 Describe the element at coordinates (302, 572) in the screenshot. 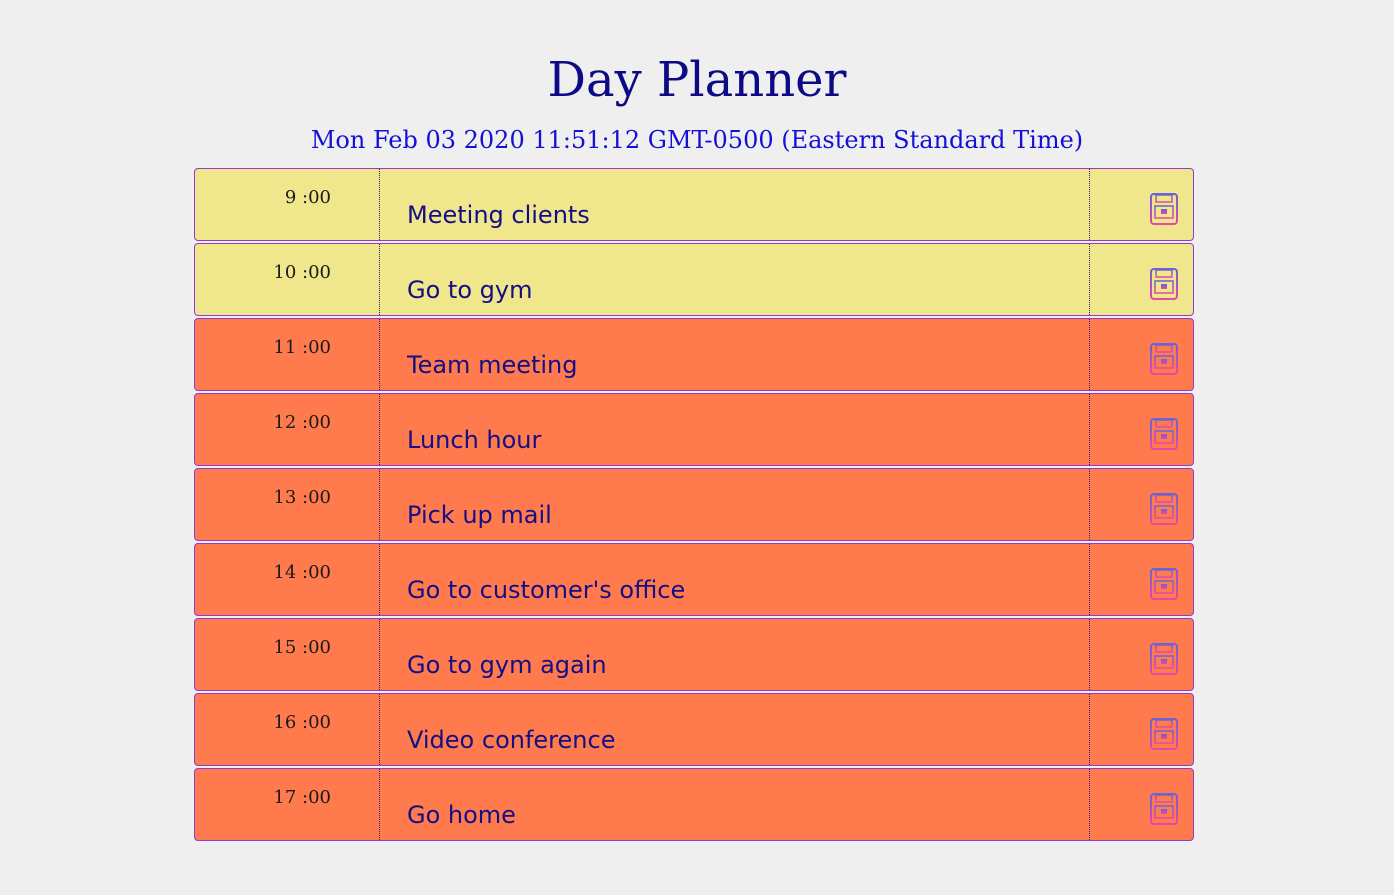

I see `hour-text: 14 :00` at that location.